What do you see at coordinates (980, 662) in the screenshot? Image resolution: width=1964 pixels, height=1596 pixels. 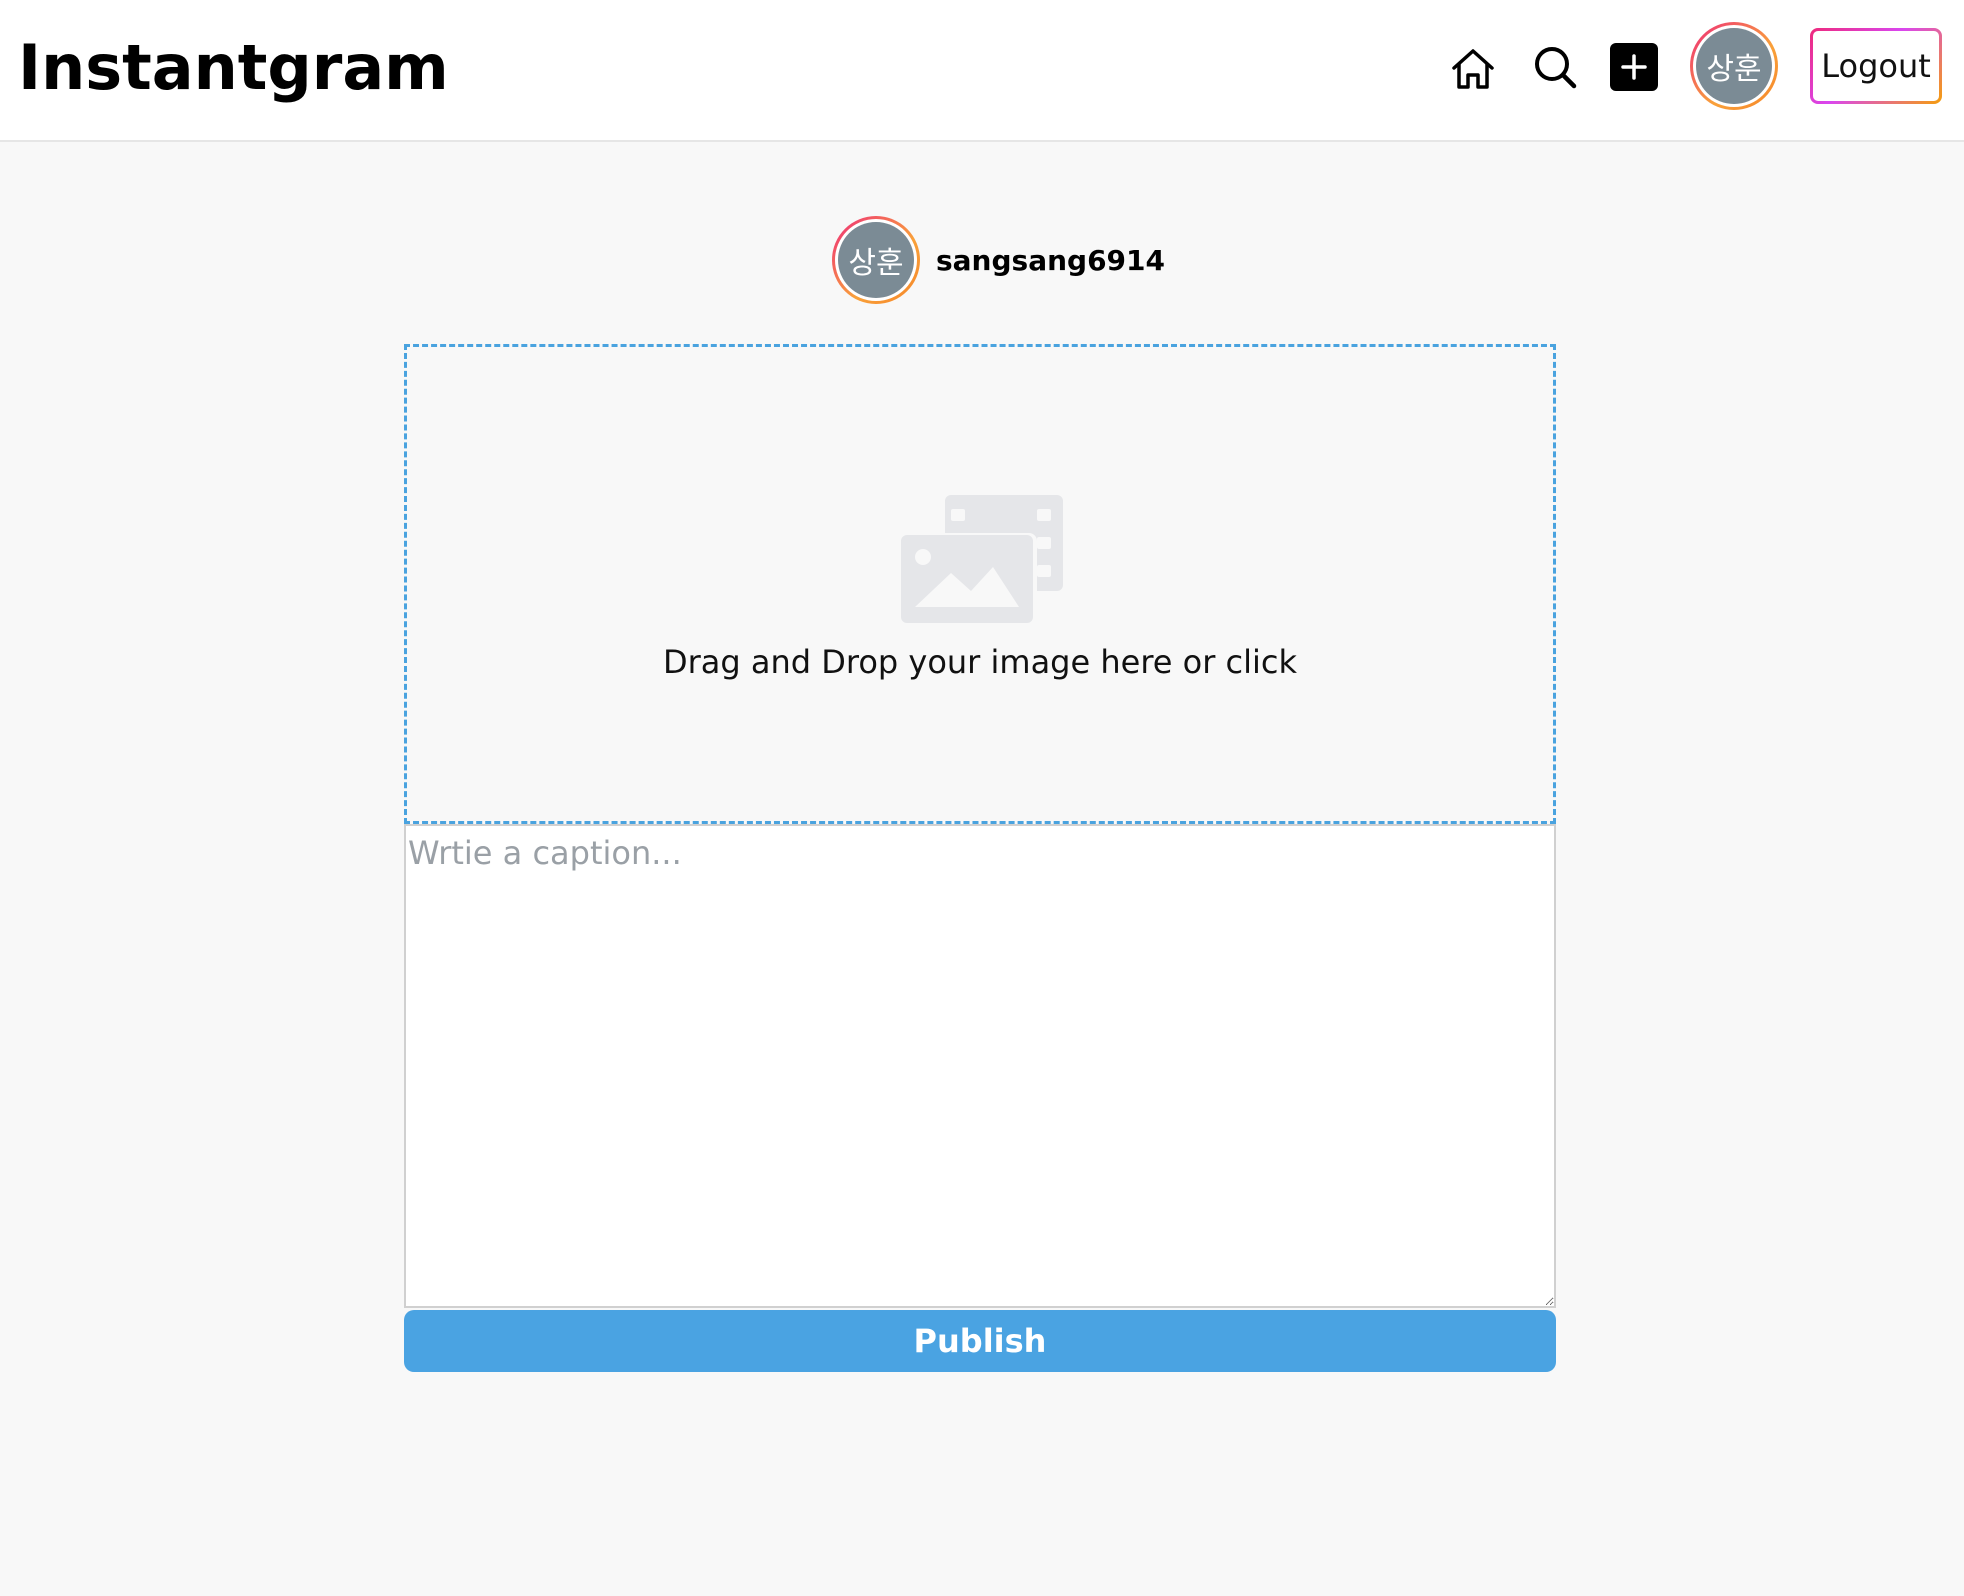 I see `dropzone-text: Drag and Drop your image here or click` at bounding box center [980, 662].